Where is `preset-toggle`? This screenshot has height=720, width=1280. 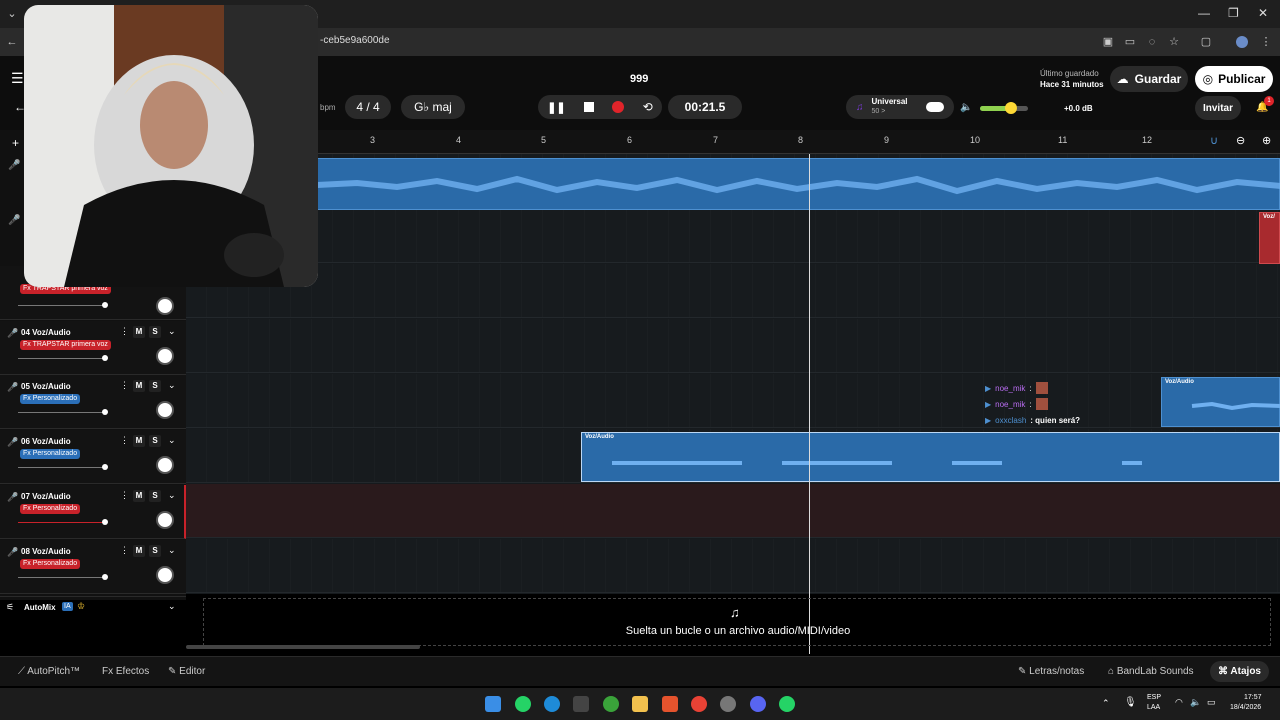 preset-toggle is located at coordinates (935, 107).